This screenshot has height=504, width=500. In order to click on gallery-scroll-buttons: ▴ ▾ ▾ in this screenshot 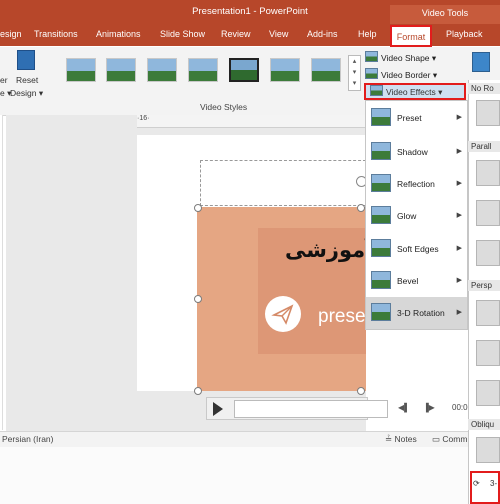, I will do `click(354, 73)`.